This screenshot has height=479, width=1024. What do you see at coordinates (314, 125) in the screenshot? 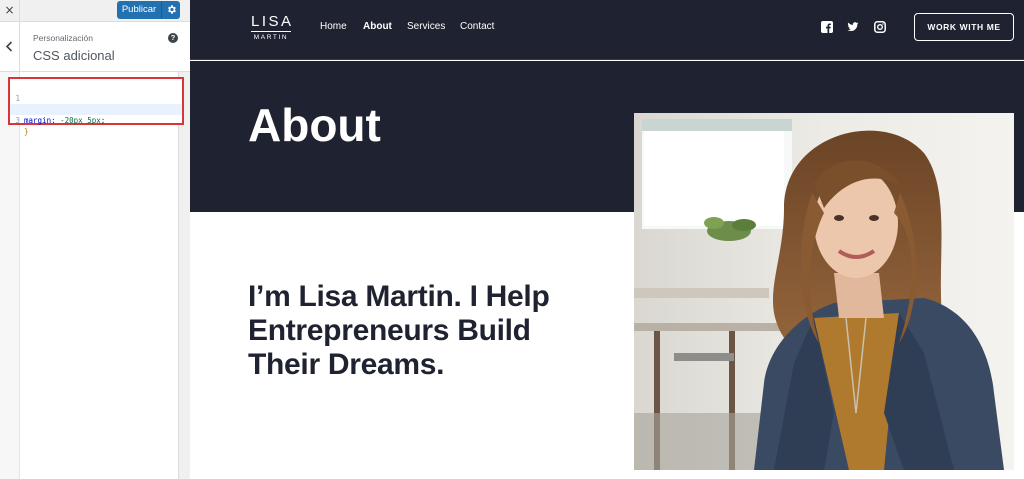
I see `page-title: About` at bounding box center [314, 125].